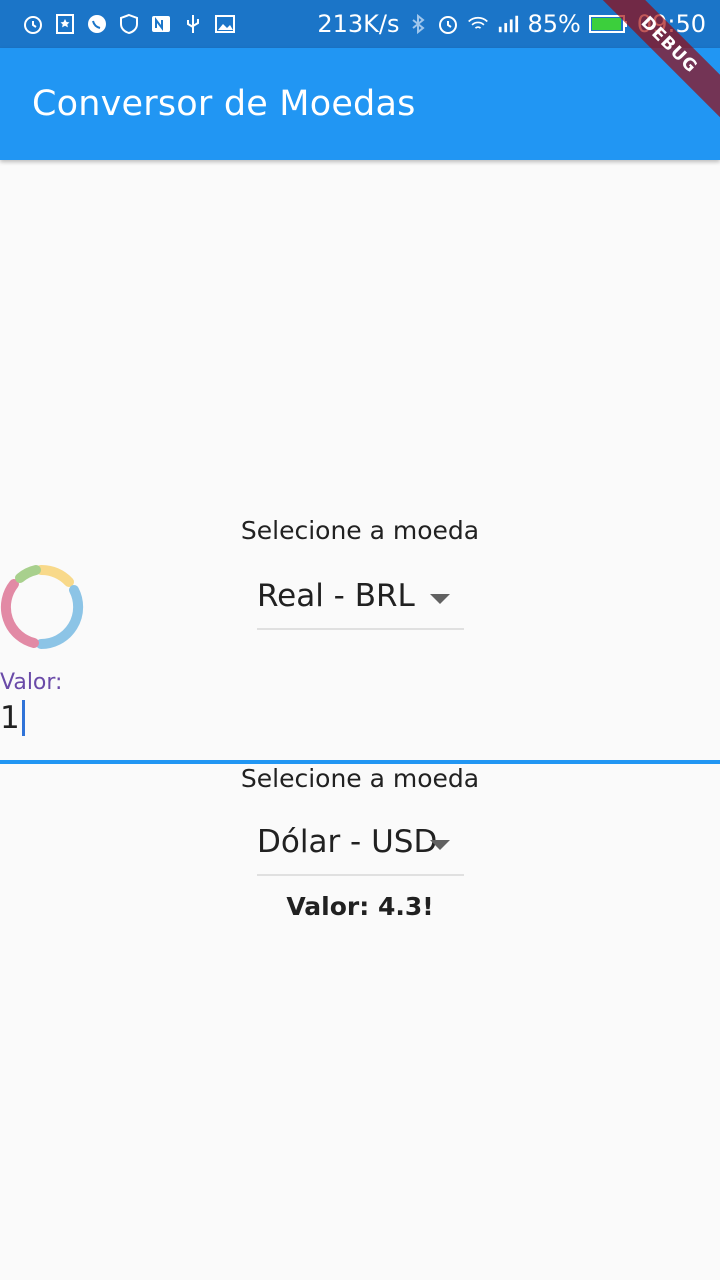  I want to click on to-currency-dropdown: Dólar - USD, so click(360, 847).